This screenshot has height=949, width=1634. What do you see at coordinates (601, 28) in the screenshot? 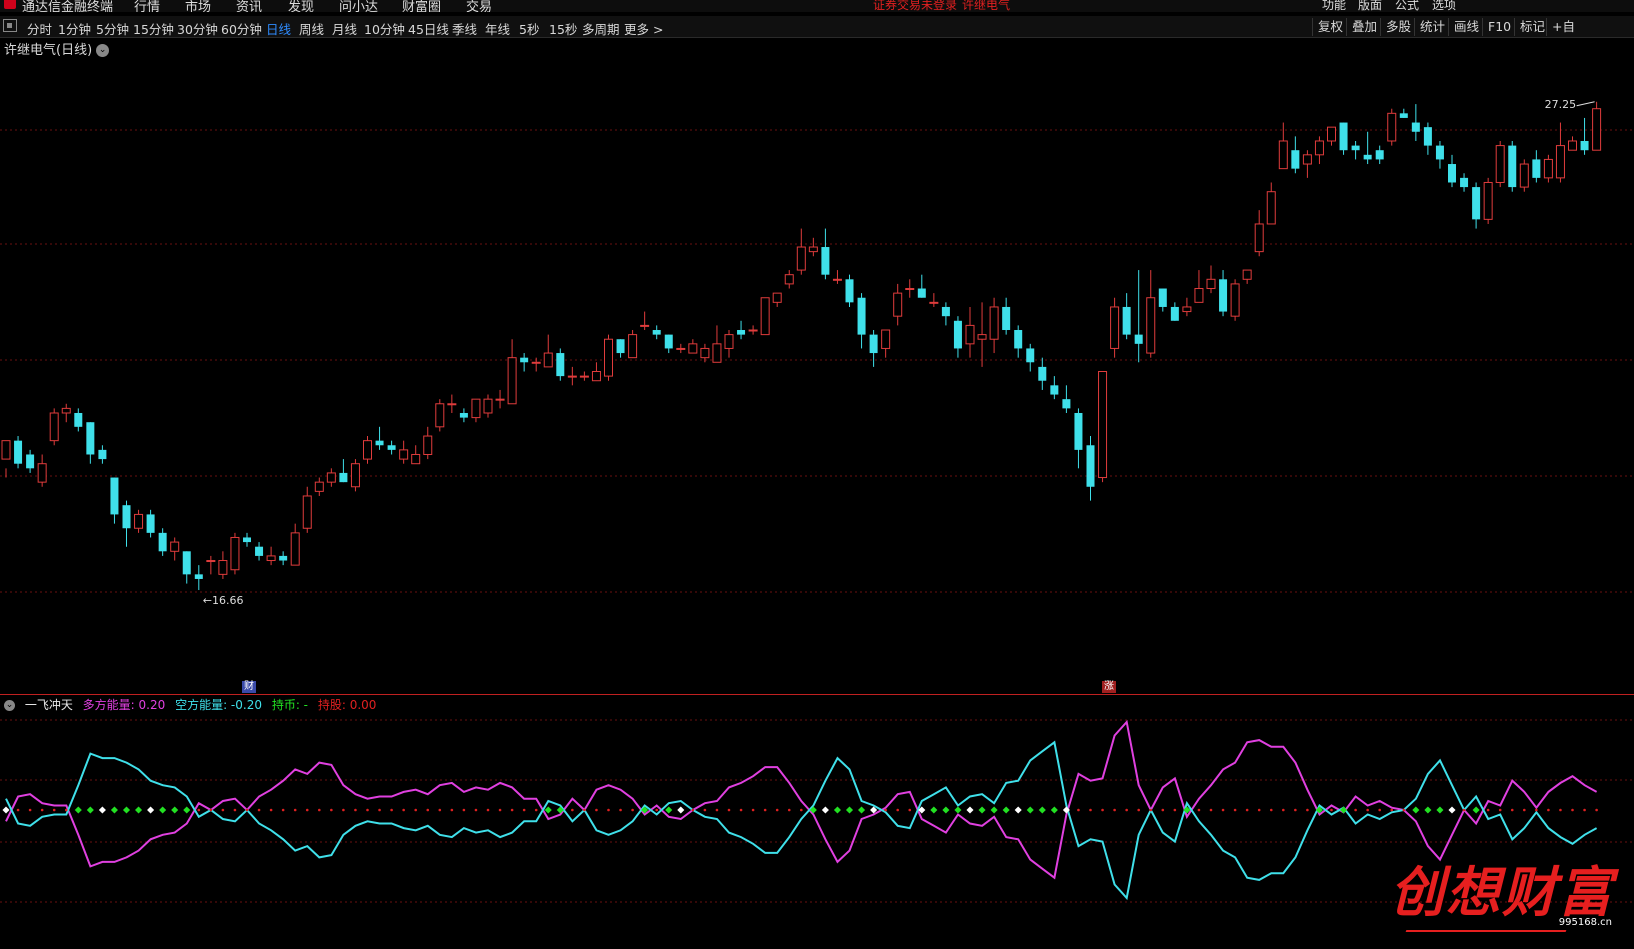
I see `tab-multi-period: 多周期` at bounding box center [601, 28].